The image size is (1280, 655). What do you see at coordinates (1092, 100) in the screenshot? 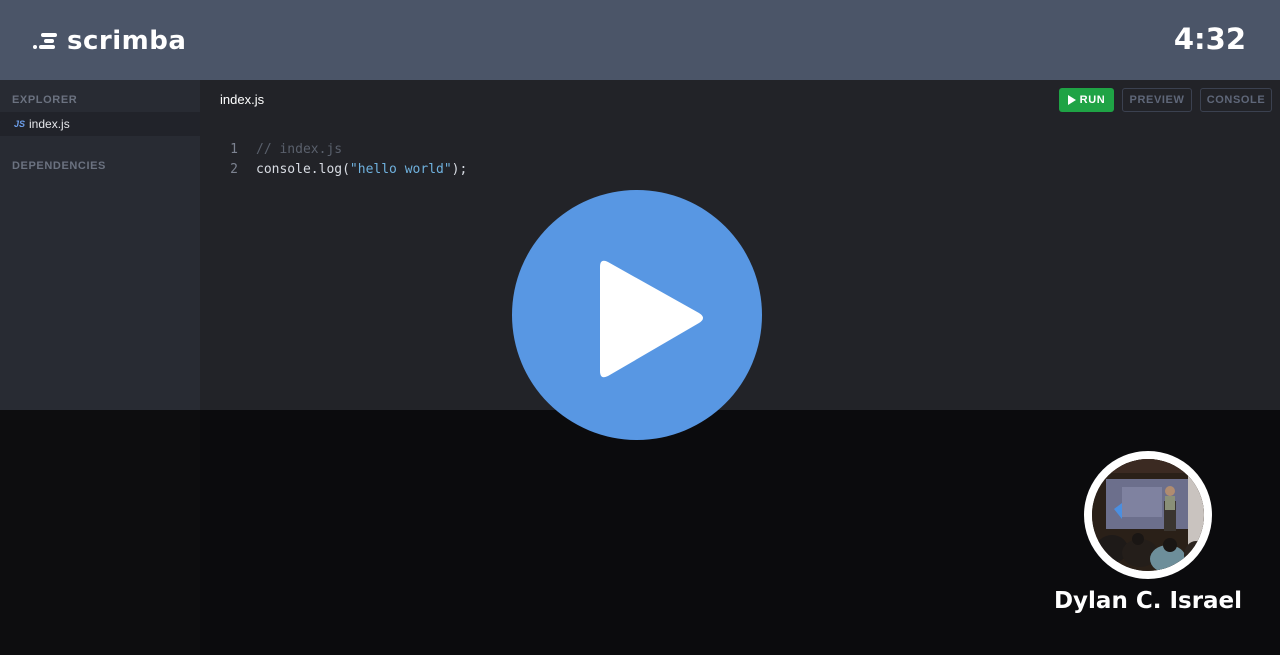
I see `run-label: RUN` at bounding box center [1092, 100].